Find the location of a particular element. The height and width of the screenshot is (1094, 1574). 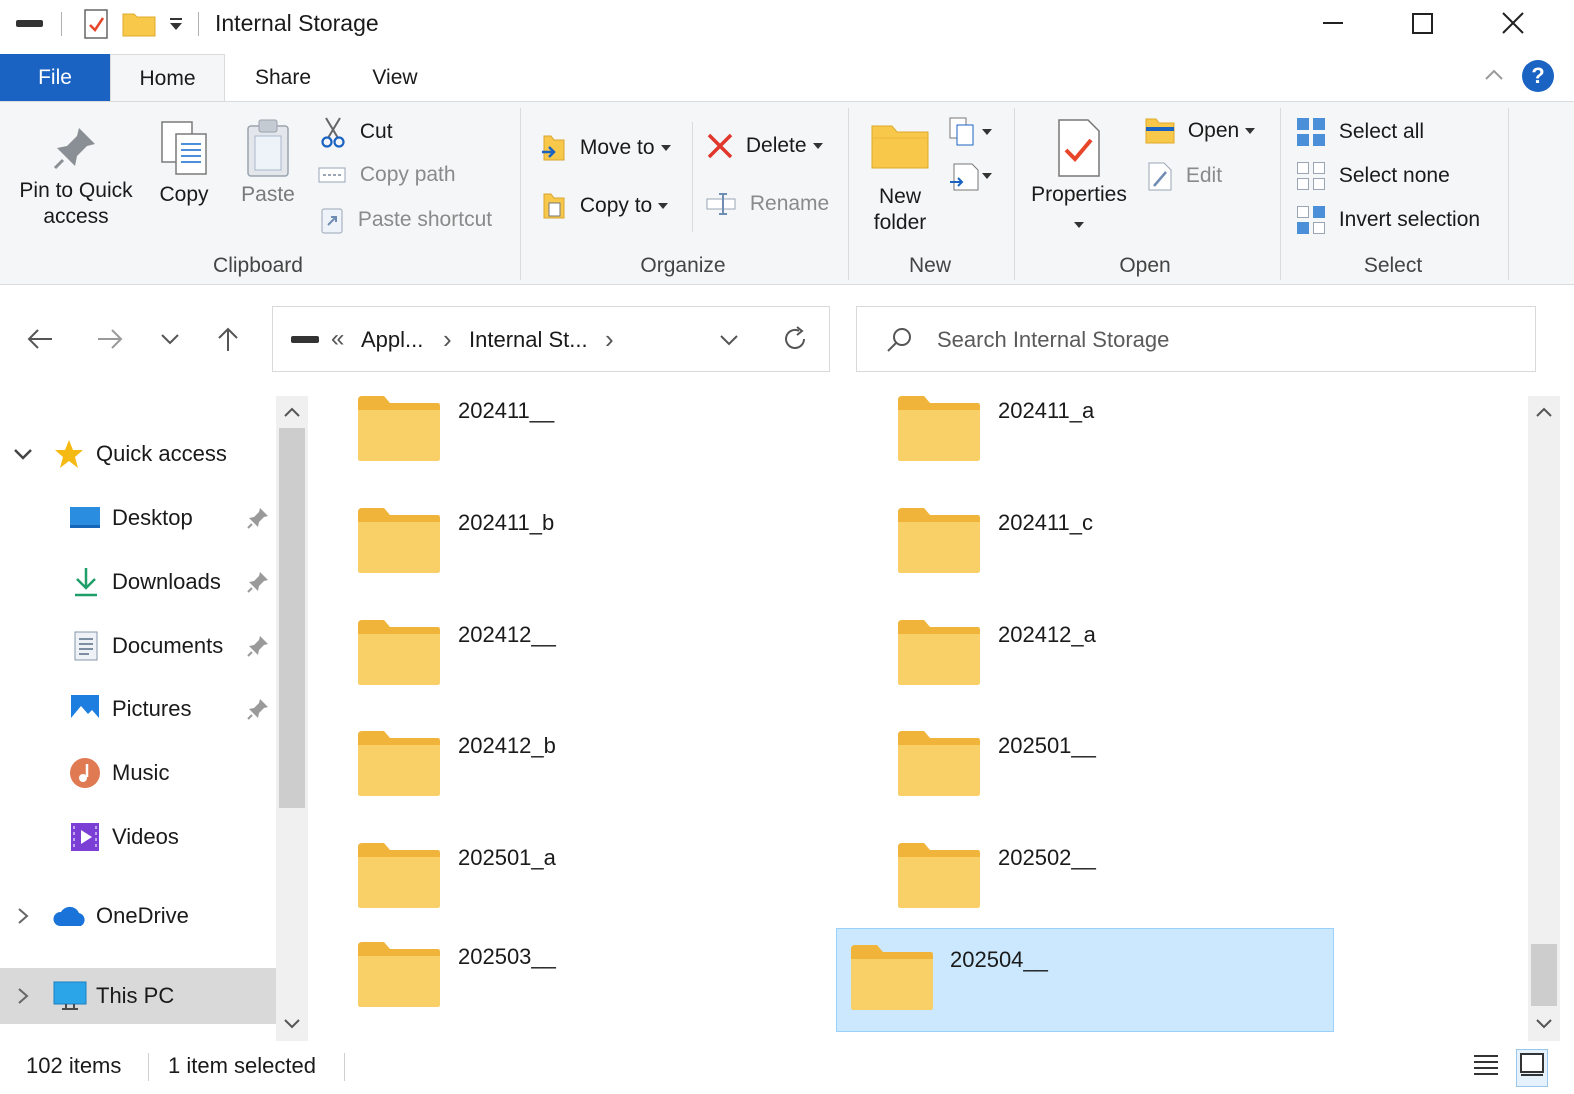

sidebar-item-music: Music is located at coordinates (138, 773).